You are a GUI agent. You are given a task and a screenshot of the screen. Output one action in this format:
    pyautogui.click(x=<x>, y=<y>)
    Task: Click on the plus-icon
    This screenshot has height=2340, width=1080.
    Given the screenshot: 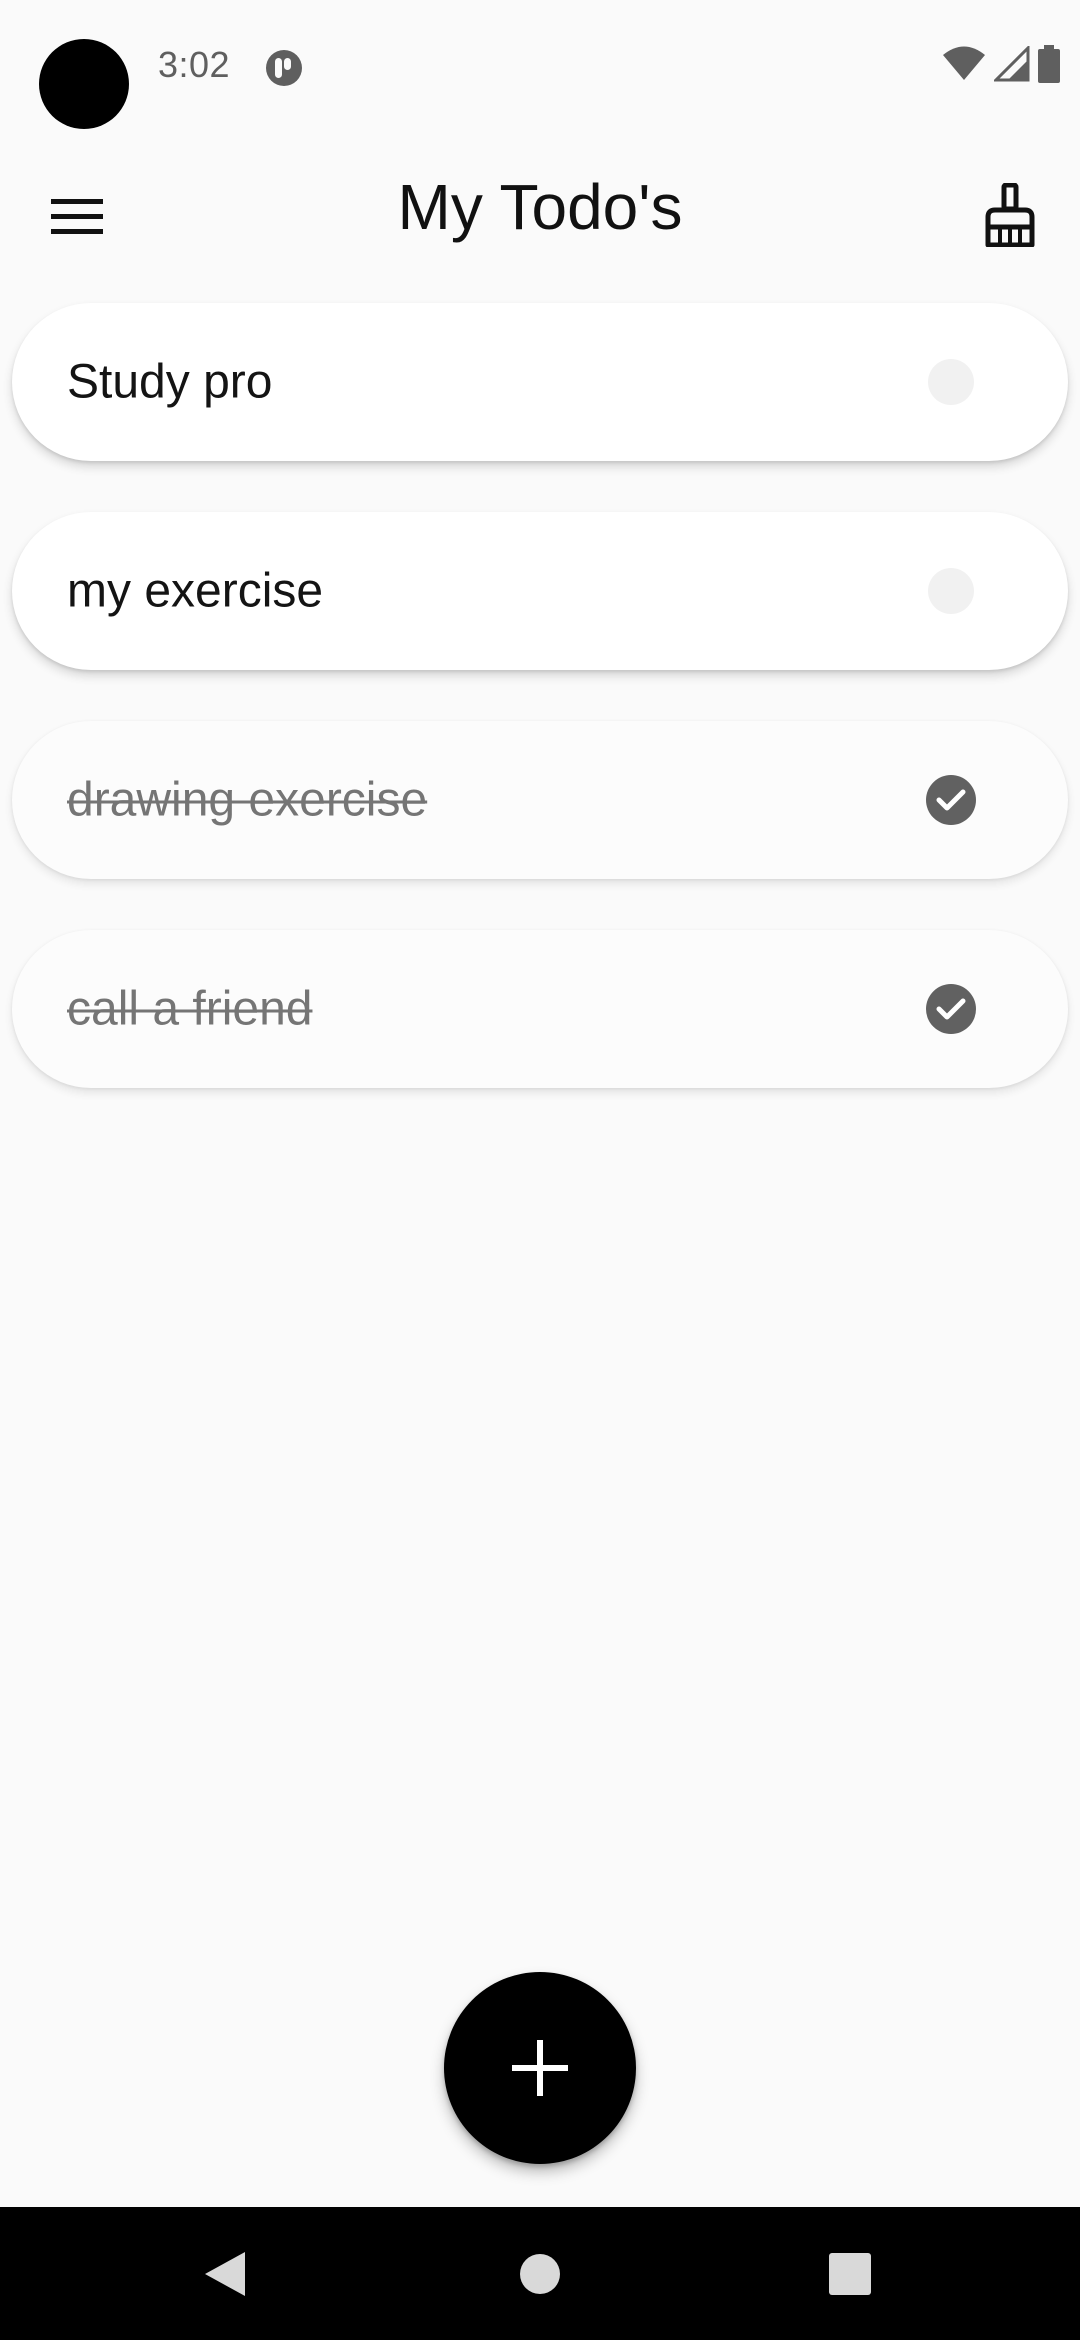 What is the action you would take?
    pyautogui.click(x=540, y=2068)
    